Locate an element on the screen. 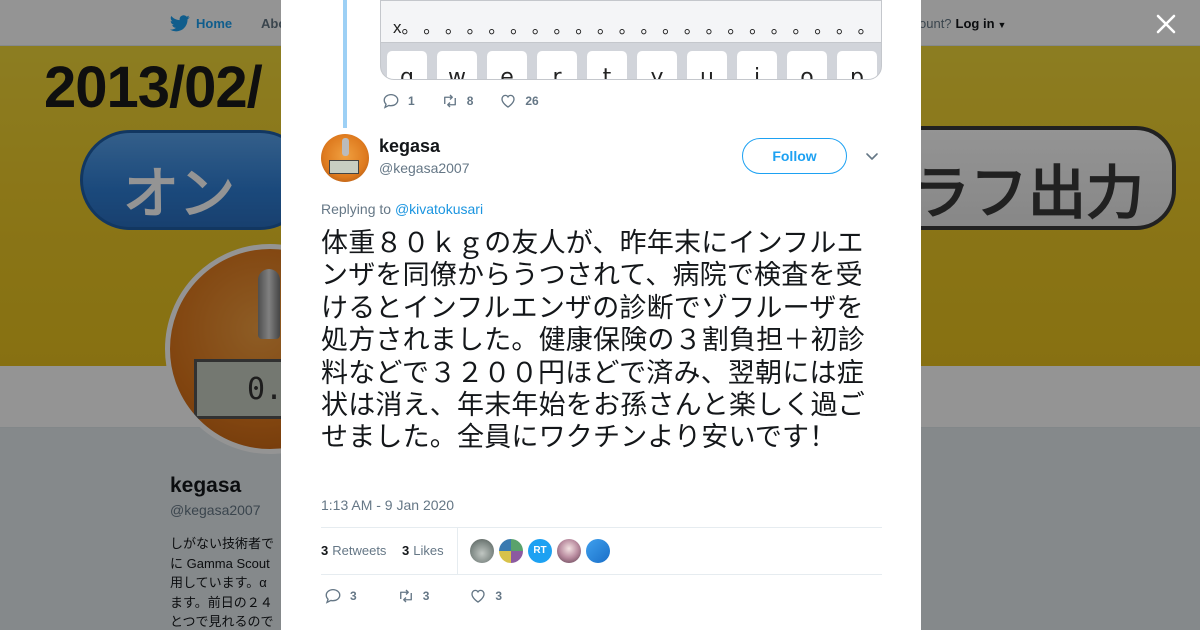  likes-stat-label: Likes is located at coordinates (428, 550).